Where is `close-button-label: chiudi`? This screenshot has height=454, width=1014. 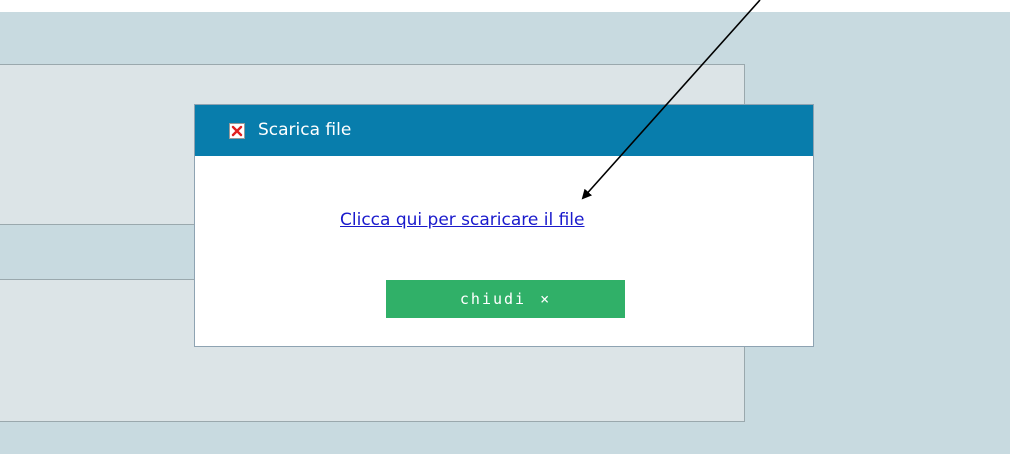 close-button-label: chiudi is located at coordinates (493, 299).